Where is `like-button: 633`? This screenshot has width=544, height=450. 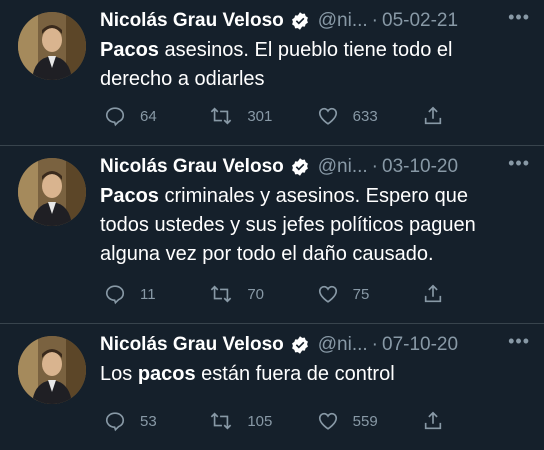 like-button: 633 is located at coordinates (369, 116).